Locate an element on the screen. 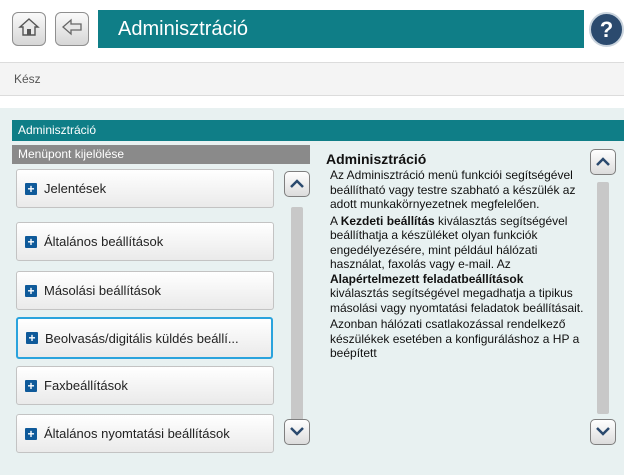  description-scroll-up-button is located at coordinates (603, 162).